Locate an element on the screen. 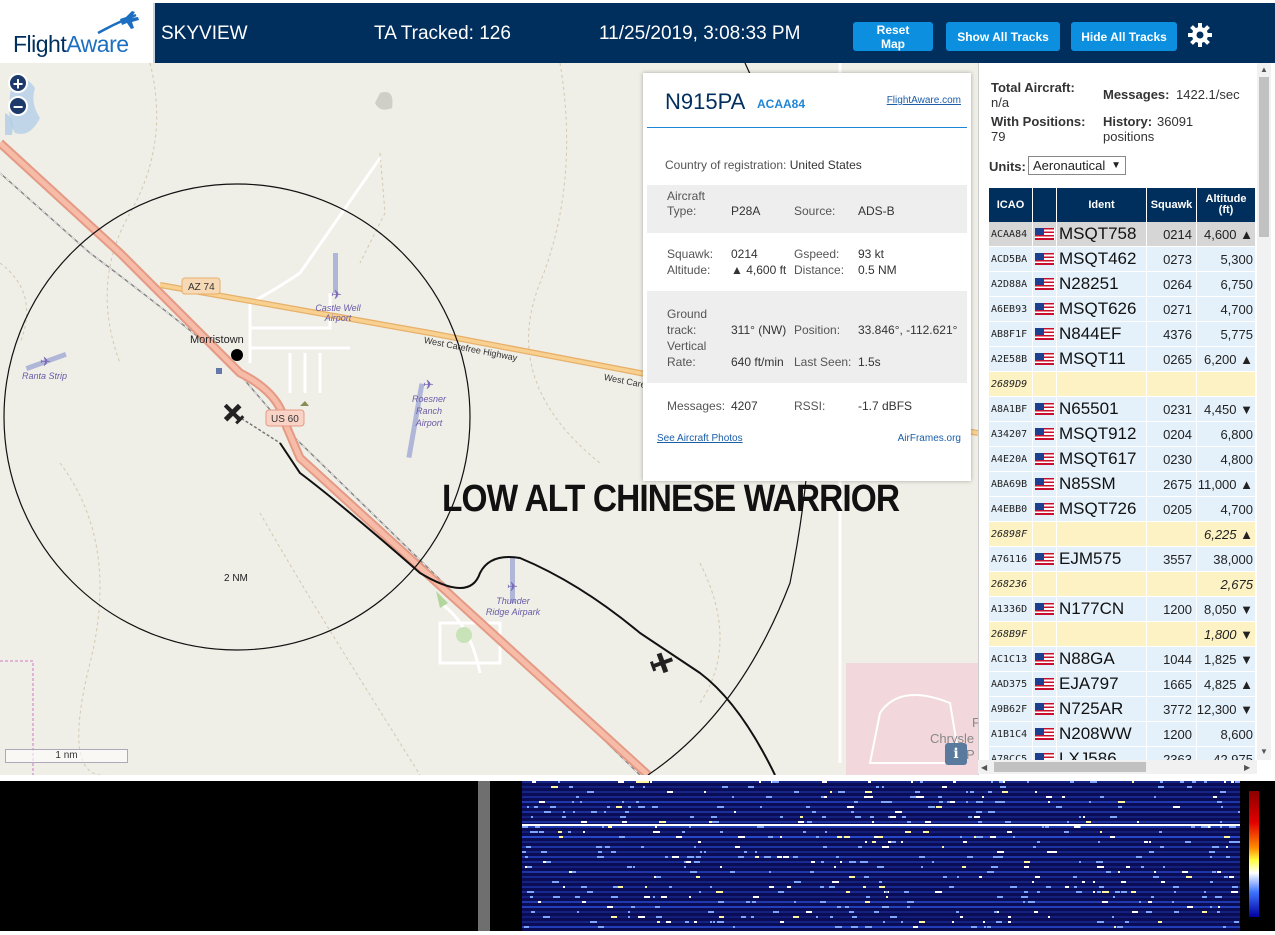 The height and width of the screenshot is (935, 1275). az74-label: AZ 74 is located at coordinates (201, 287).